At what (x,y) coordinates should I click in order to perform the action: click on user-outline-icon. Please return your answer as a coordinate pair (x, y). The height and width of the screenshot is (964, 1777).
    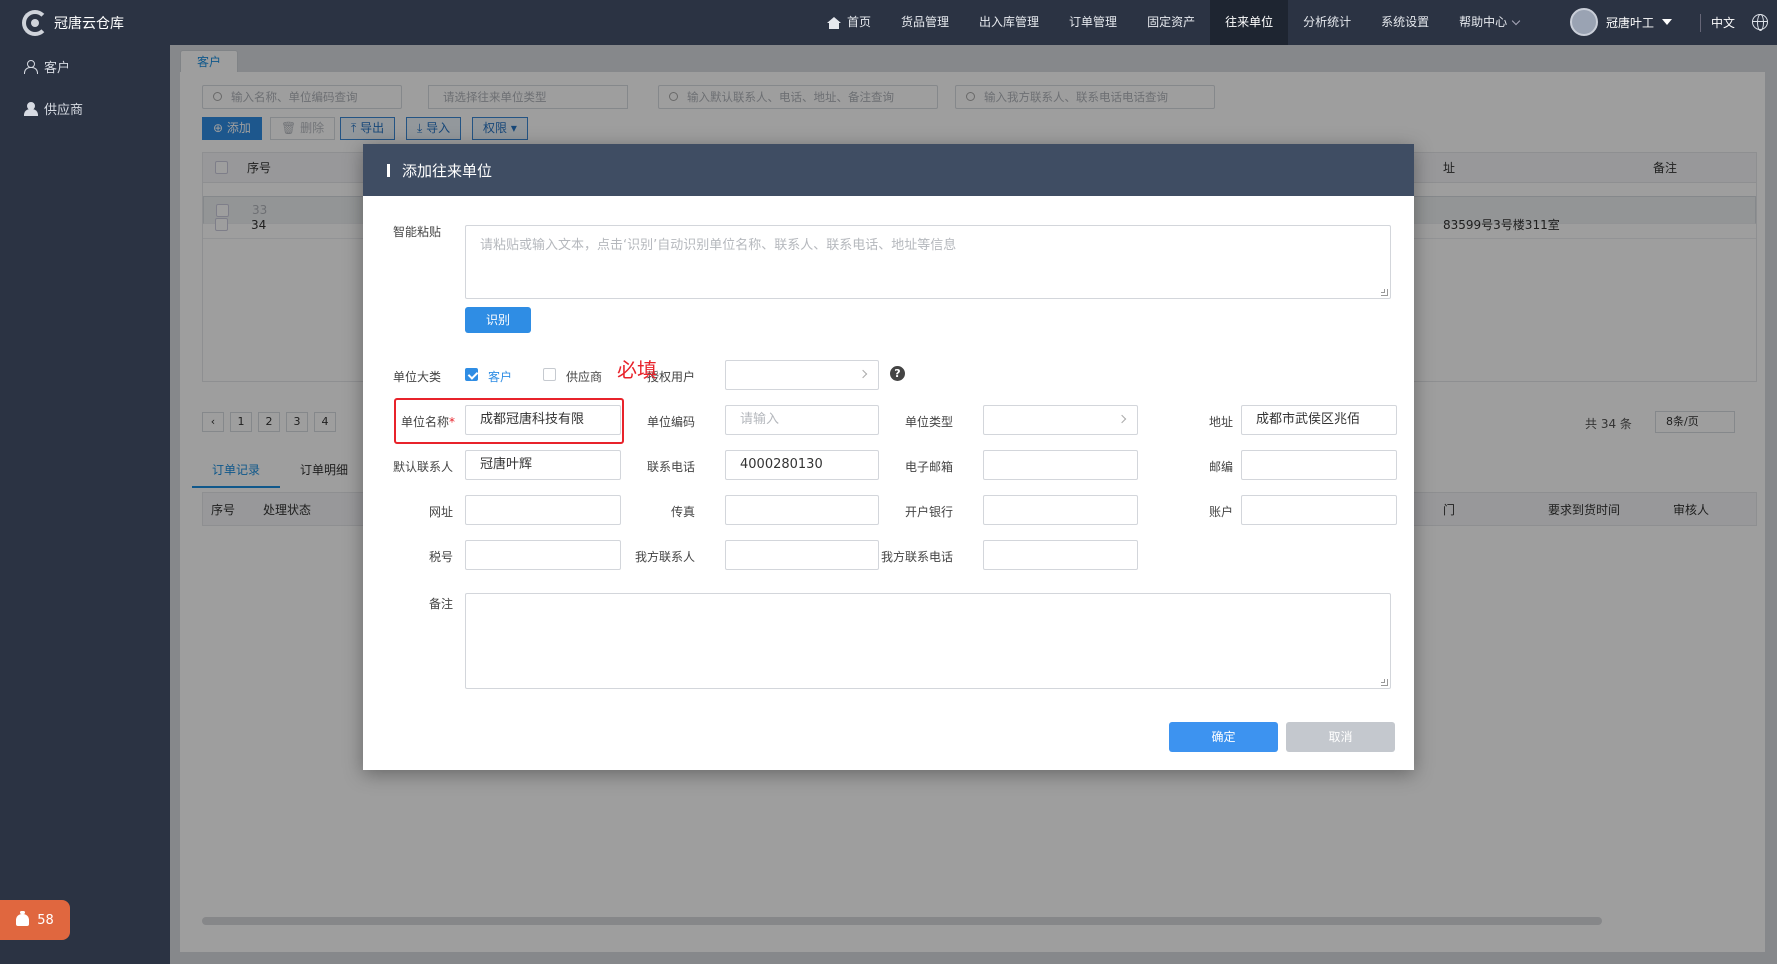
    Looking at the image, I should click on (31, 66).